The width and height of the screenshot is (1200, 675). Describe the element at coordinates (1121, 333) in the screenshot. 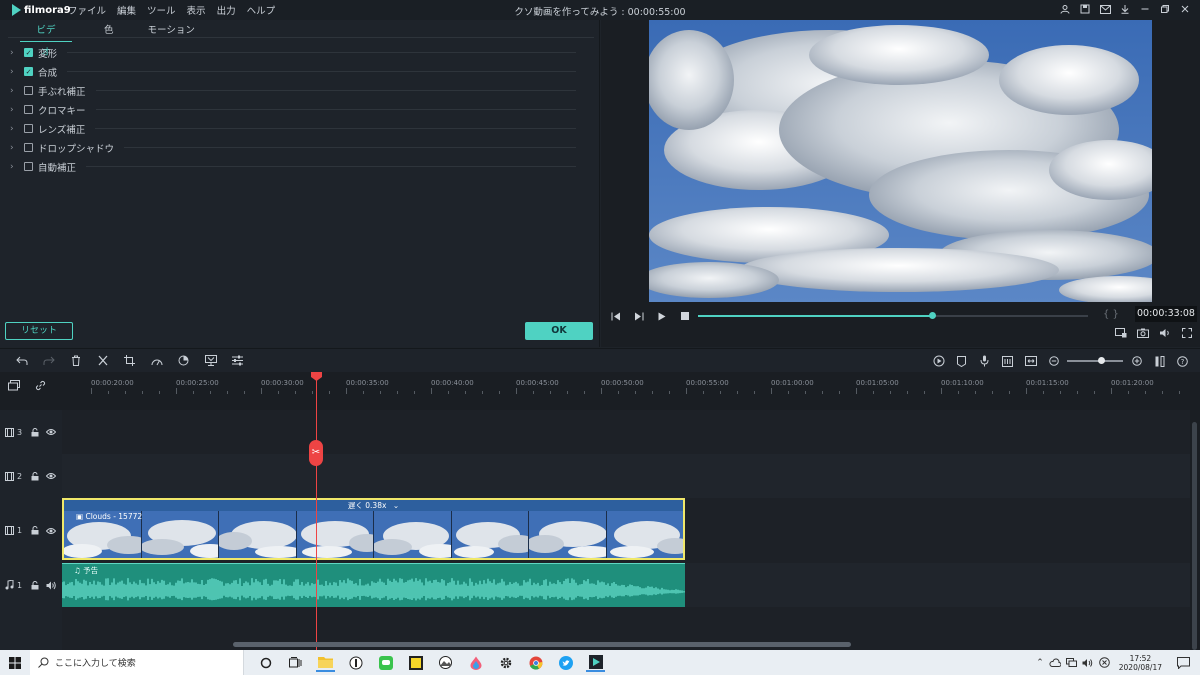

I see `render-preview-icon` at that location.